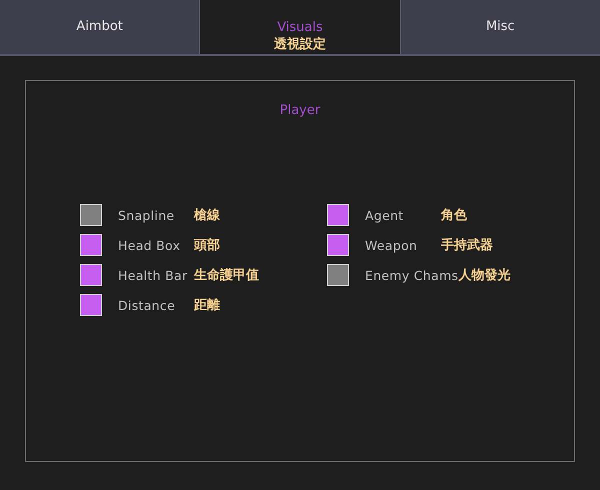 The image size is (600, 490). What do you see at coordinates (207, 305) in the screenshot?
I see `option-note: 距離` at bounding box center [207, 305].